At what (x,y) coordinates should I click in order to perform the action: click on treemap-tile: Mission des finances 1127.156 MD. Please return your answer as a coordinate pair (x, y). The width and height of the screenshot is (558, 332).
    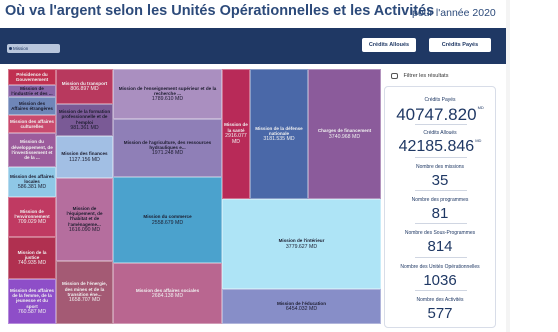
    Looking at the image, I should click on (84, 157).